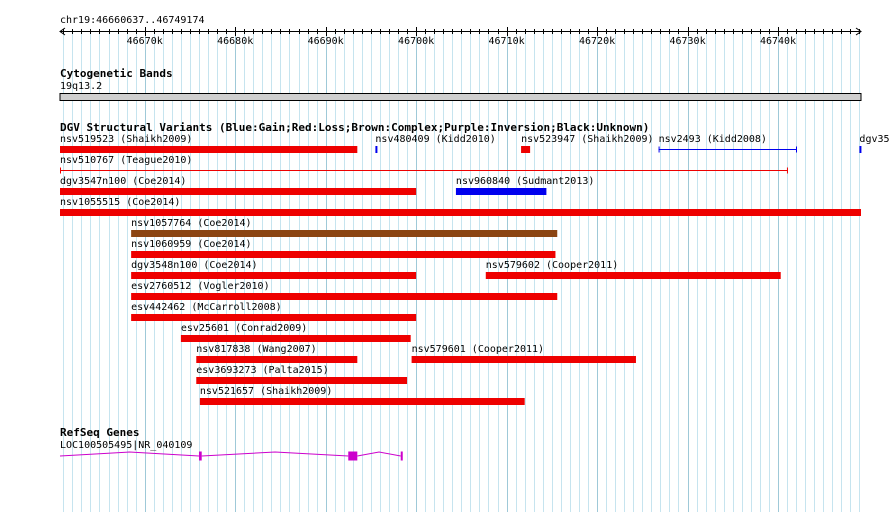  Describe the element at coordinates (587, 139) in the screenshot. I see `variant-label: nsv523947 (Shaikh2009)` at that location.